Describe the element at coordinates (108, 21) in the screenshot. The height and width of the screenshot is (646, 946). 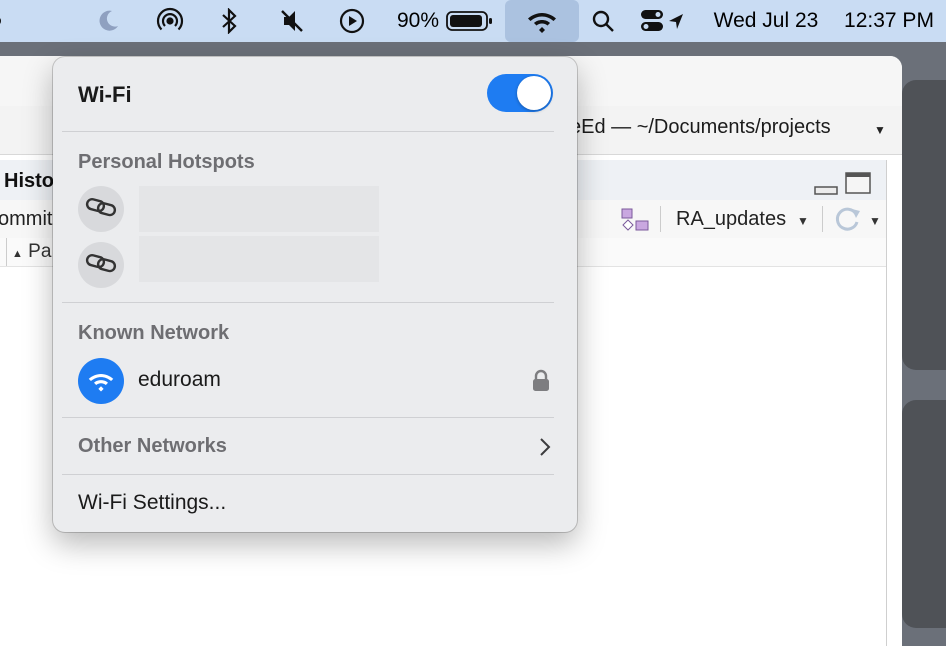
I see `moon-icon` at that location.